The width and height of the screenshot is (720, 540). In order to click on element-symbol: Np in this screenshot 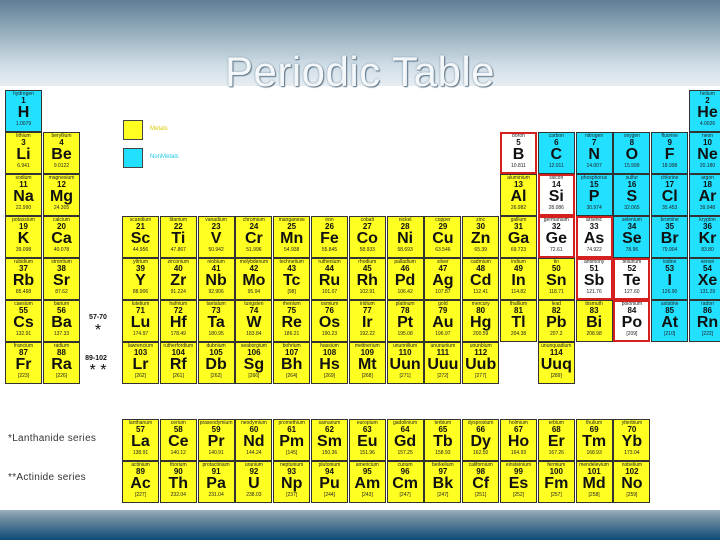, I will do `click(292, 483)`.